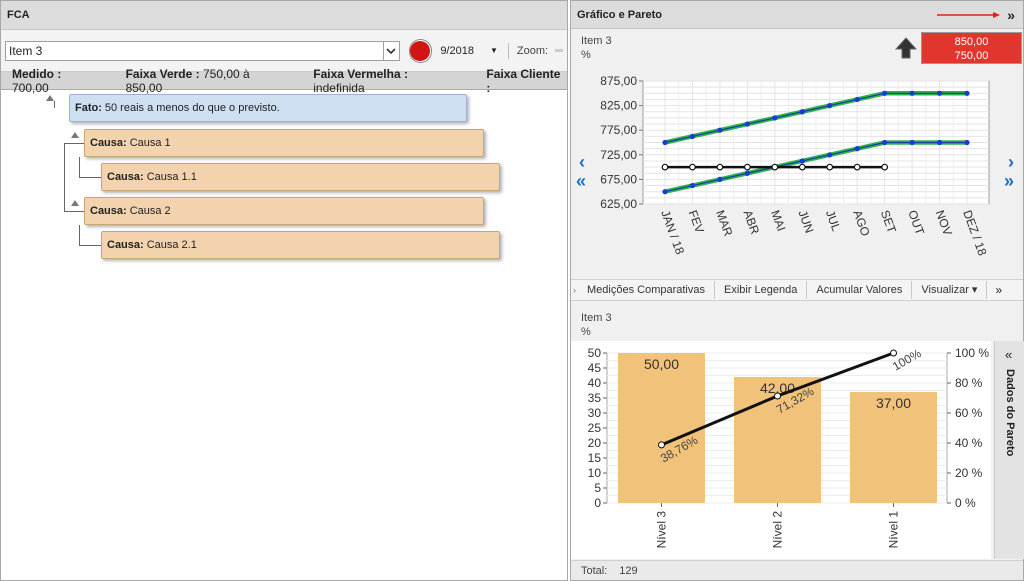 Image resolution: width=1024 pixels, height=581 pixels. Describe the element at coordinates (888, 221) in the screenshot. I see `x-tick-label: SET` at that location.